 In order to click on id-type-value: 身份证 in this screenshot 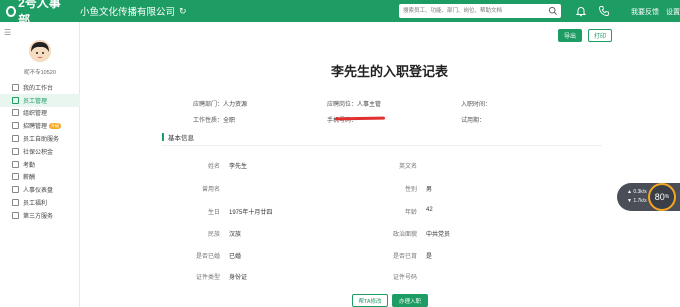, I will do `click(238, 278)`.